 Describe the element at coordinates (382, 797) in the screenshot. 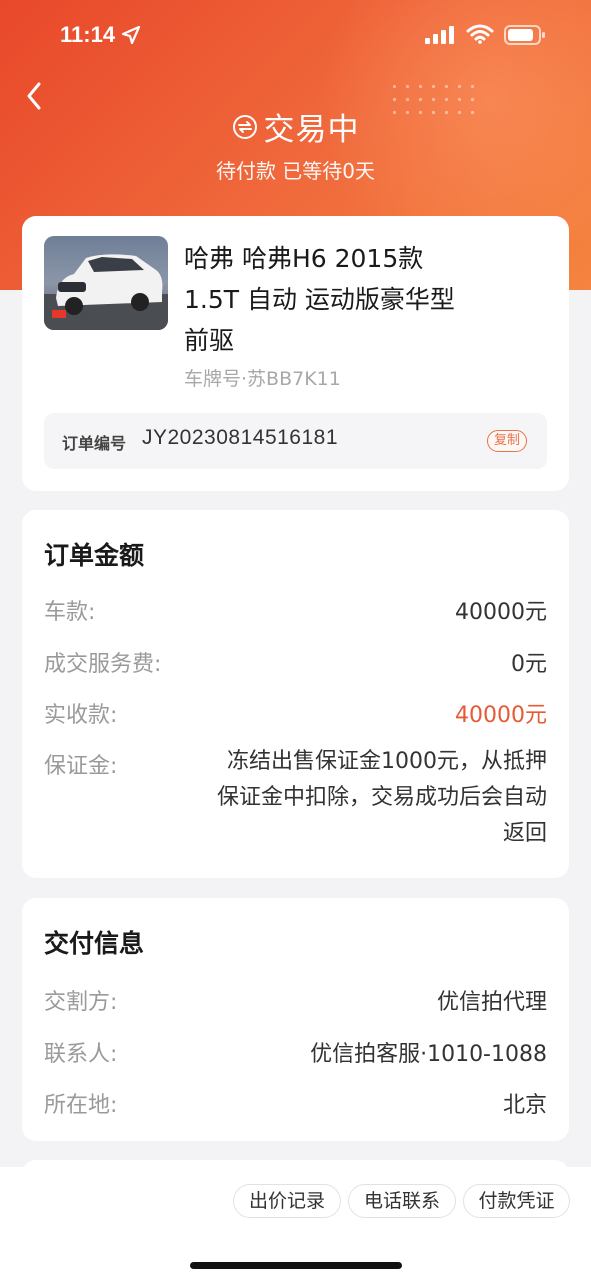

I see `deposit-description: 冻结出售保证金1000元，从抵押保证金中扣除，交易成功后会自动返回` at that location.